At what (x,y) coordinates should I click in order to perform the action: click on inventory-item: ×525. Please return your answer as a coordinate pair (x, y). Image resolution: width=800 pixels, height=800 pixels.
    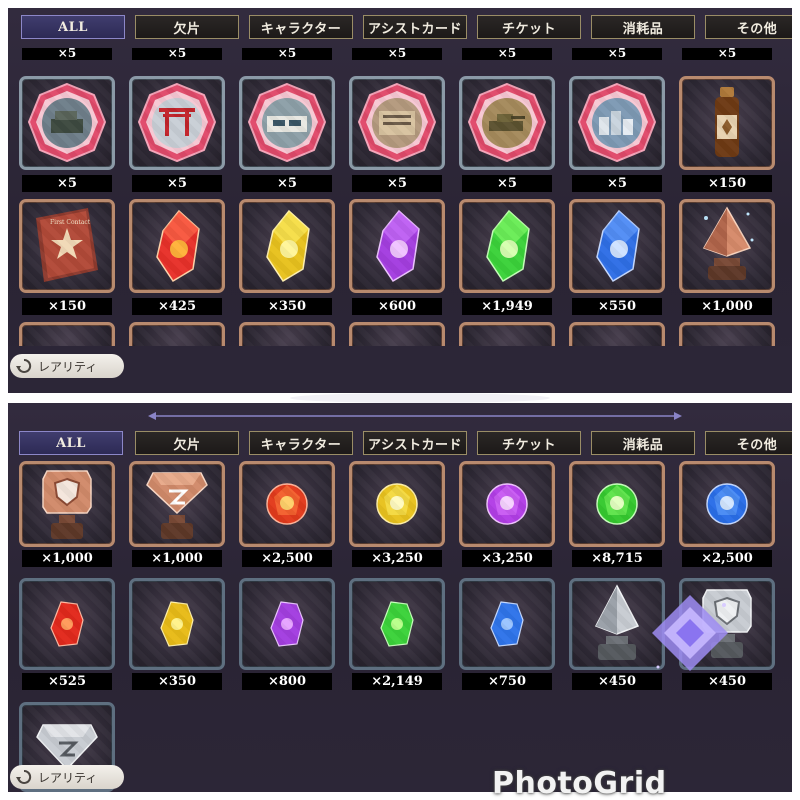
    Looking at the image, I should click on (67, 634).